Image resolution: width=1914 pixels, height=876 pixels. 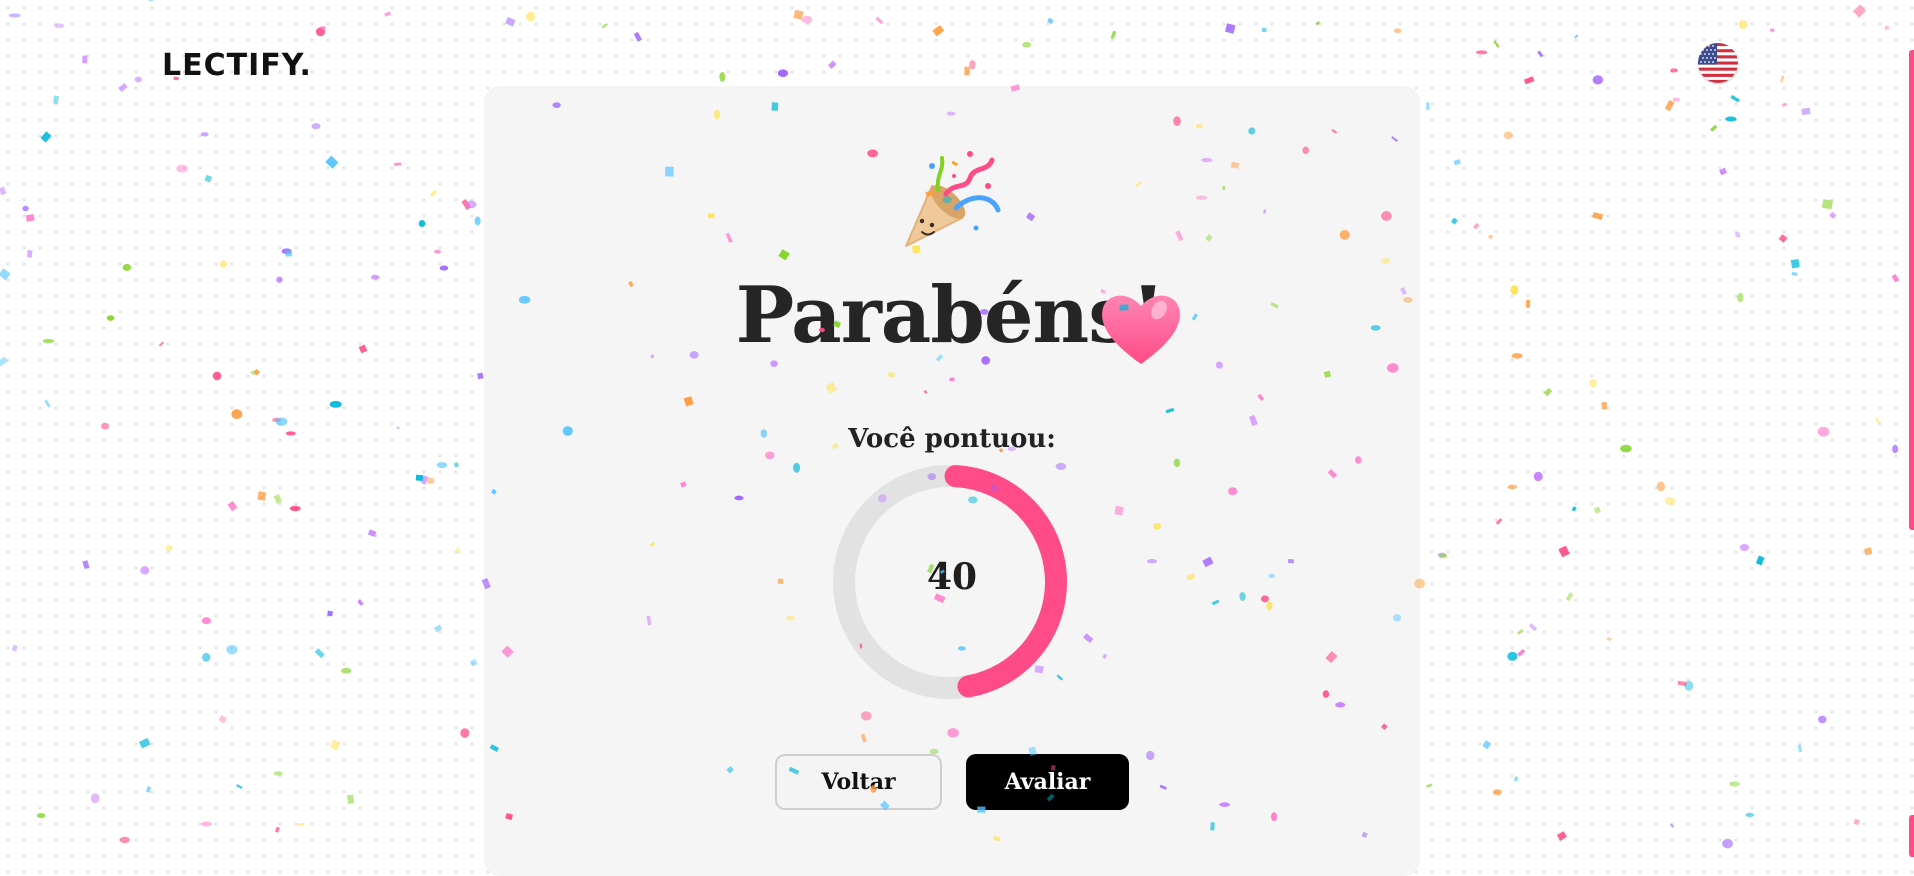 What do you see at coordinates (952, 439) in the screenshot?
I see `score-label: Você pontuou:` at bounding box center [952, 439].